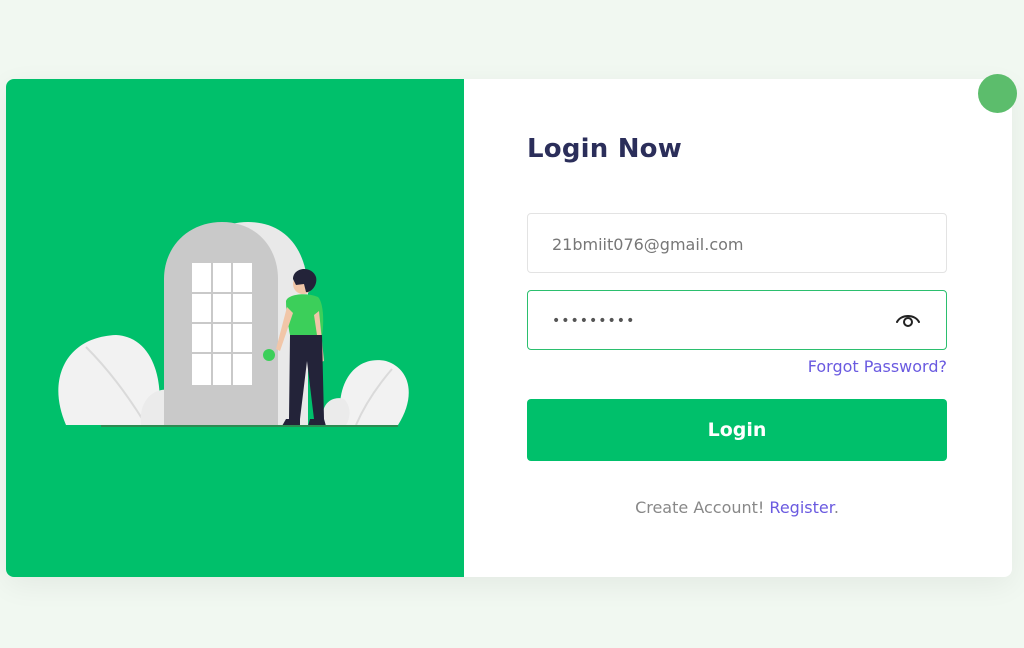  What do you see at coordinates (997, 93) in the screenshot?
I see `corner-dot` at bounding box center [997, 93].